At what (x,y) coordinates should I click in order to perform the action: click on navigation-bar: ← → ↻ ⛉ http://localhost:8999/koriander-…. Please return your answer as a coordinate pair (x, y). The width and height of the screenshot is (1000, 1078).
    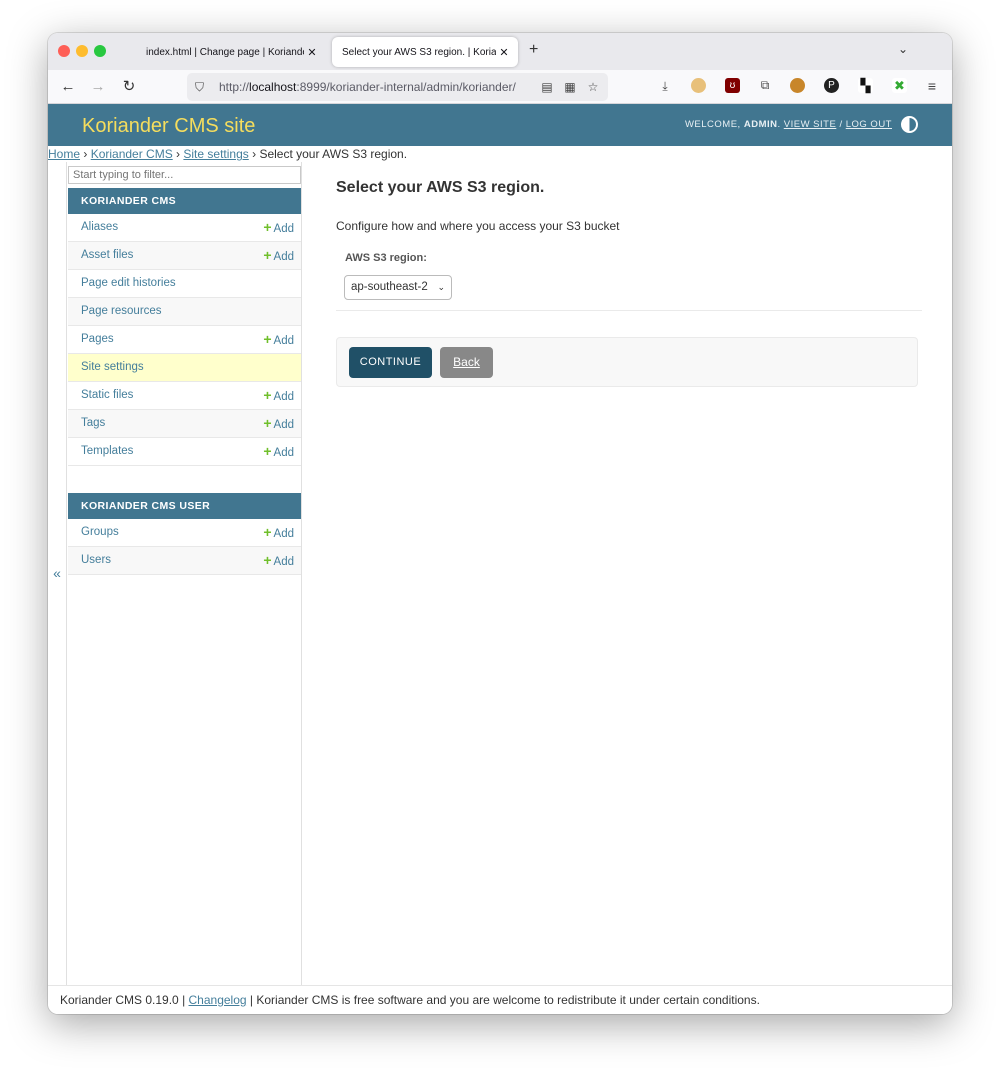
    Looking at the image, I should click on (500, 87).